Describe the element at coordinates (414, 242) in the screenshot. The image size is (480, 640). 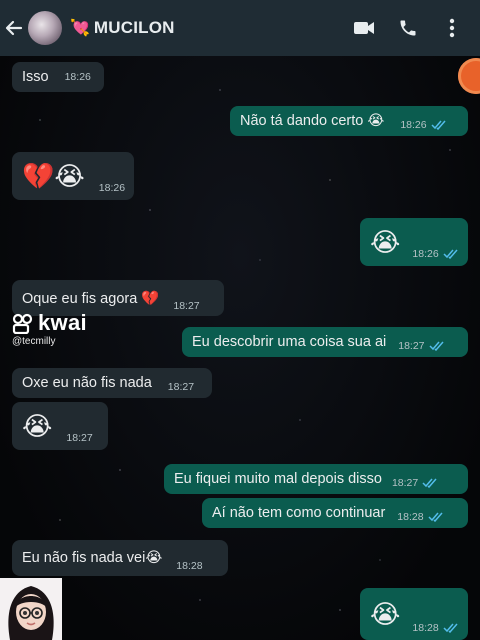
I see `message-outgoing: 😭 18:26` at that location.